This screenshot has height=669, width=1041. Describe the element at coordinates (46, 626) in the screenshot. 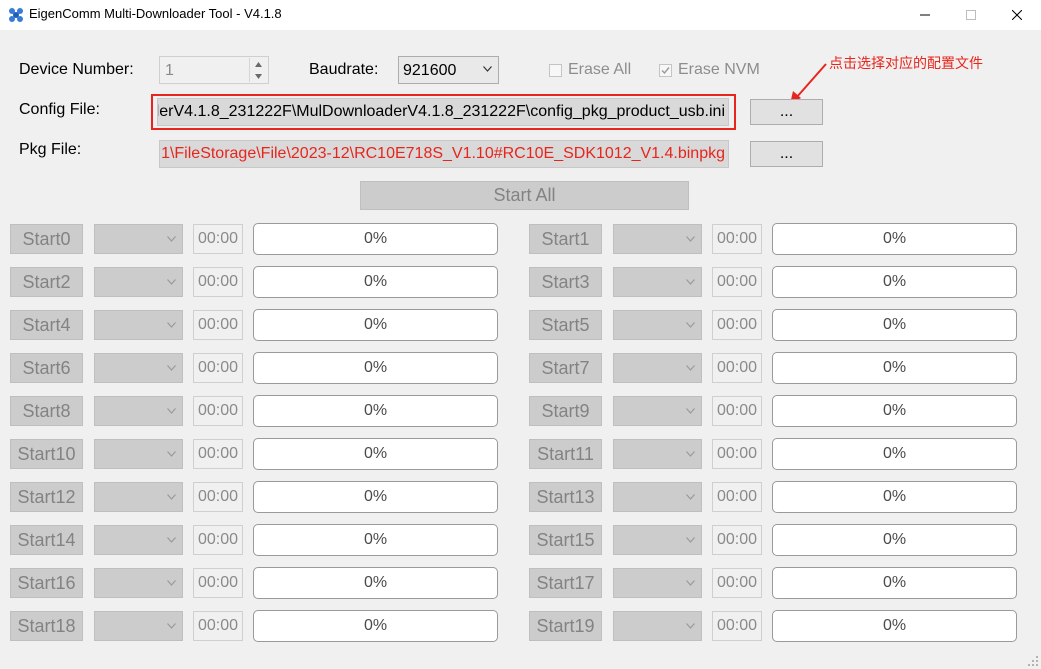

I see `slot-start-button: Start18` at that location.